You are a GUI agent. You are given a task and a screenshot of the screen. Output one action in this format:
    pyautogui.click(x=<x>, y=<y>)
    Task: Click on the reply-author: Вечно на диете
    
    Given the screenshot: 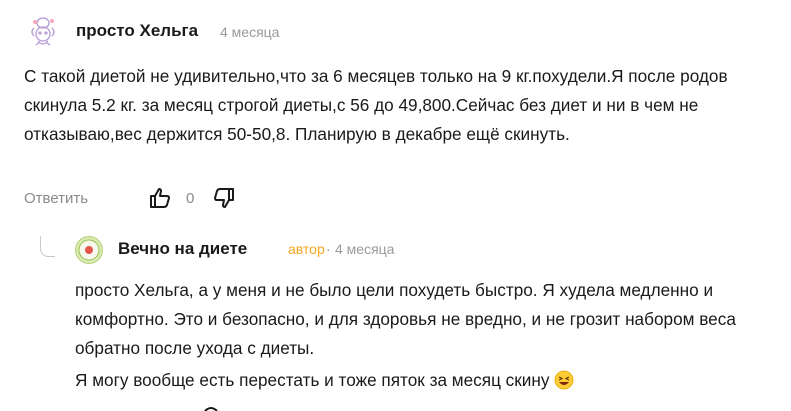 What is the action you would take?
    pyautogui.click(x=182, y=249)
    